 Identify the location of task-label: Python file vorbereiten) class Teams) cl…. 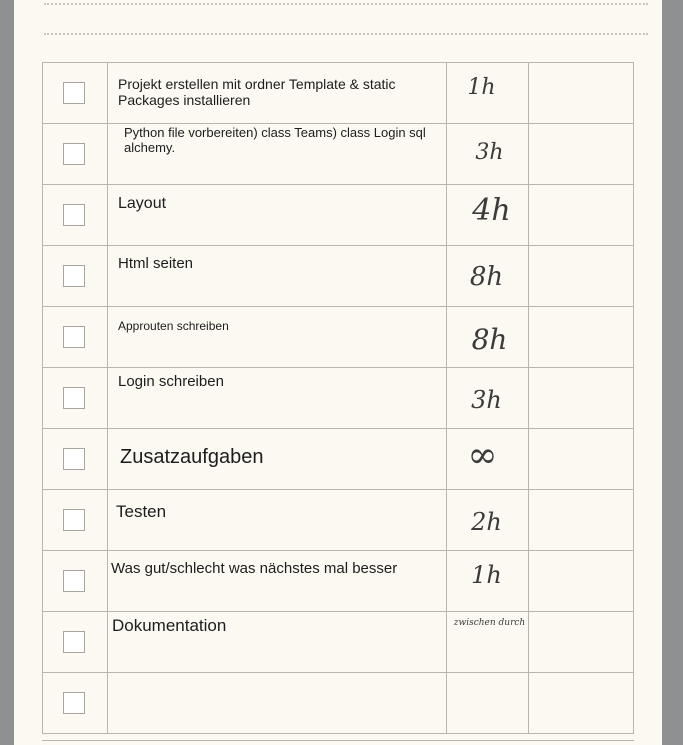
(275, 140).